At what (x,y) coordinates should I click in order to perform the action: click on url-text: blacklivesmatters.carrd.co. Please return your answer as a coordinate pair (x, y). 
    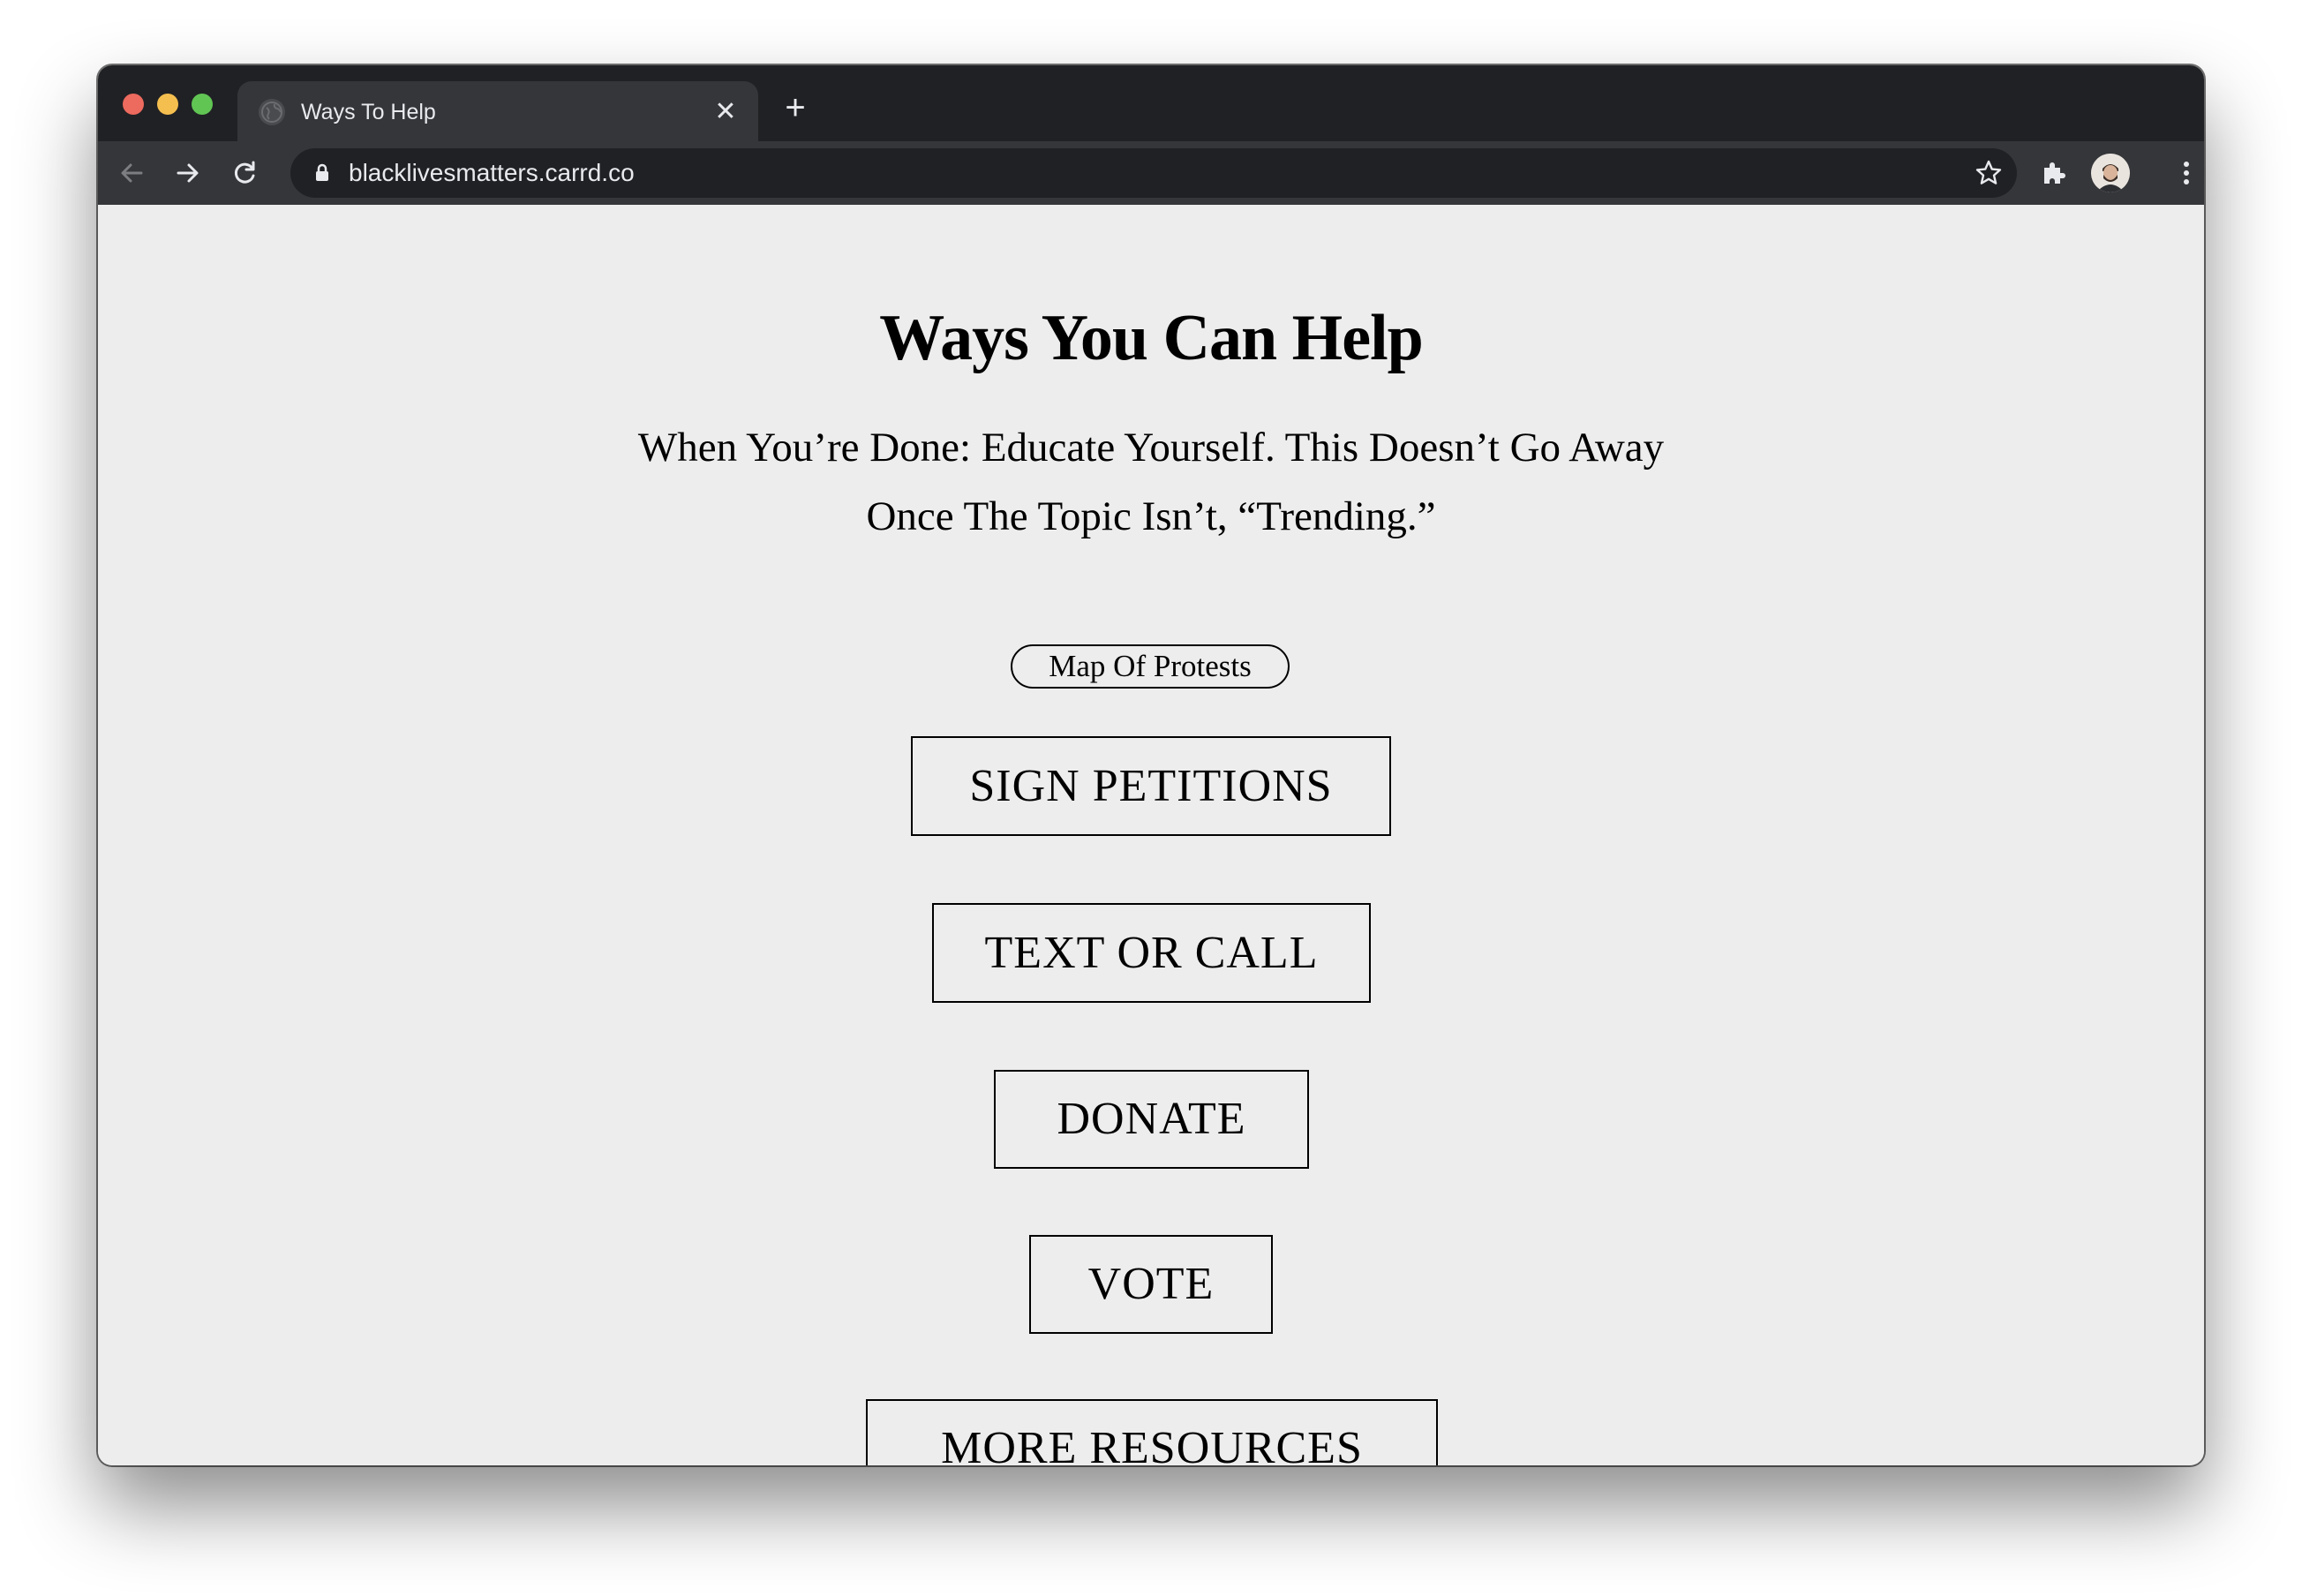
    Looking at the image, I should click on (492, 173).